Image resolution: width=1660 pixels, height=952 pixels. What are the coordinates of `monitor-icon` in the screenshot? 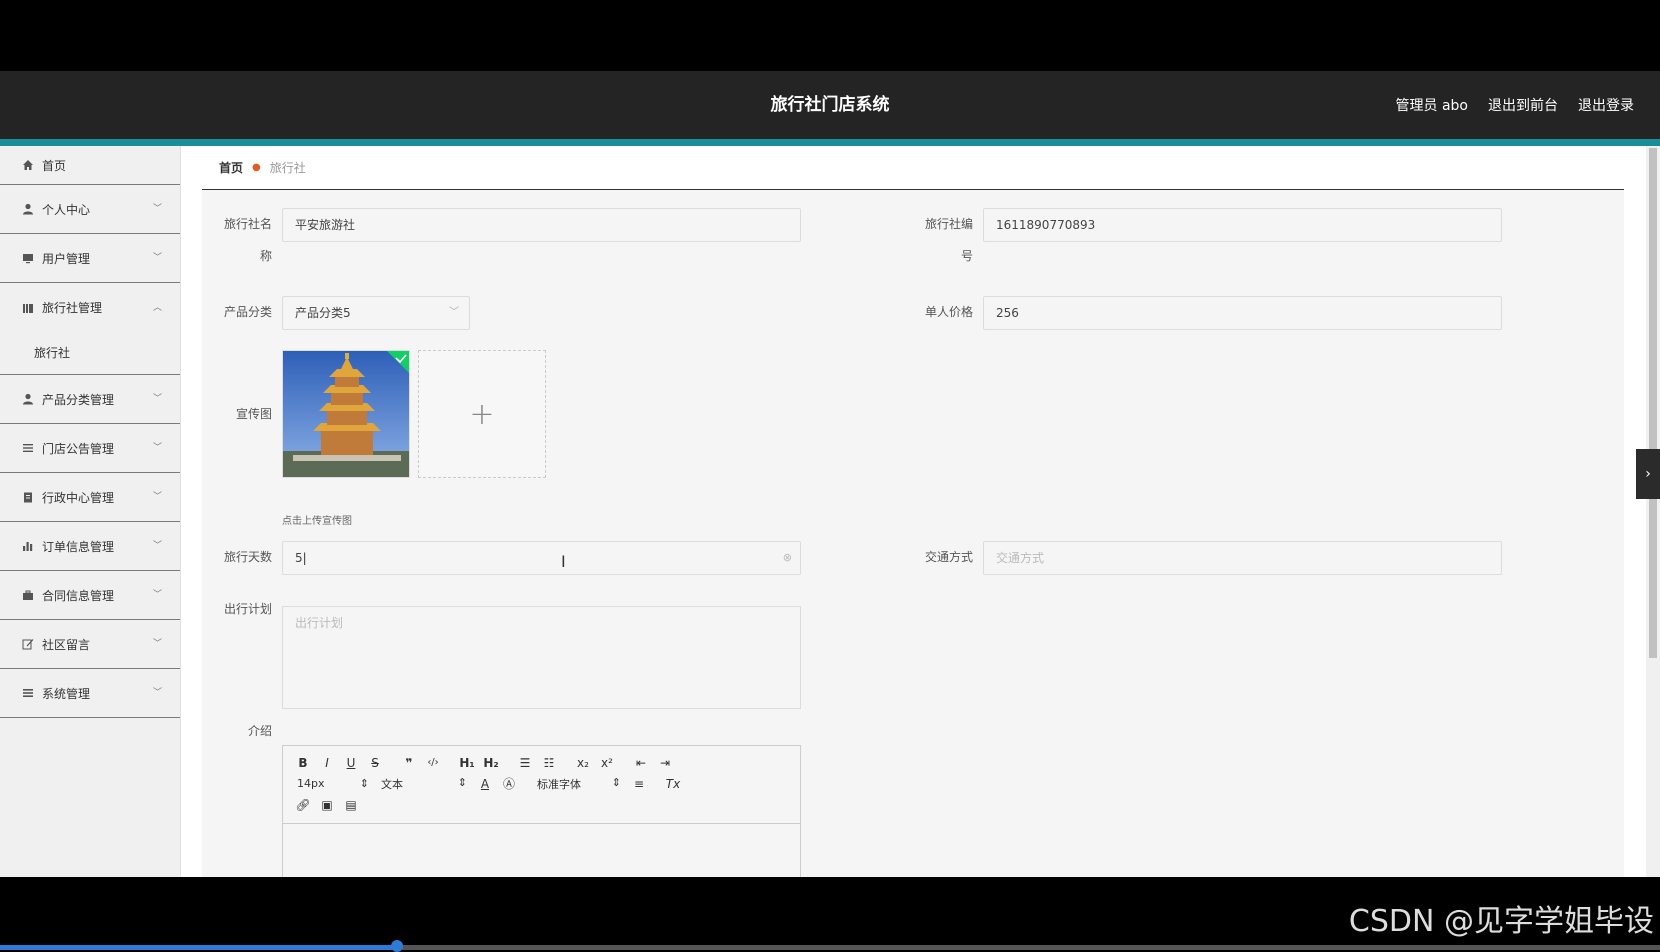 It's located at (28, 258).